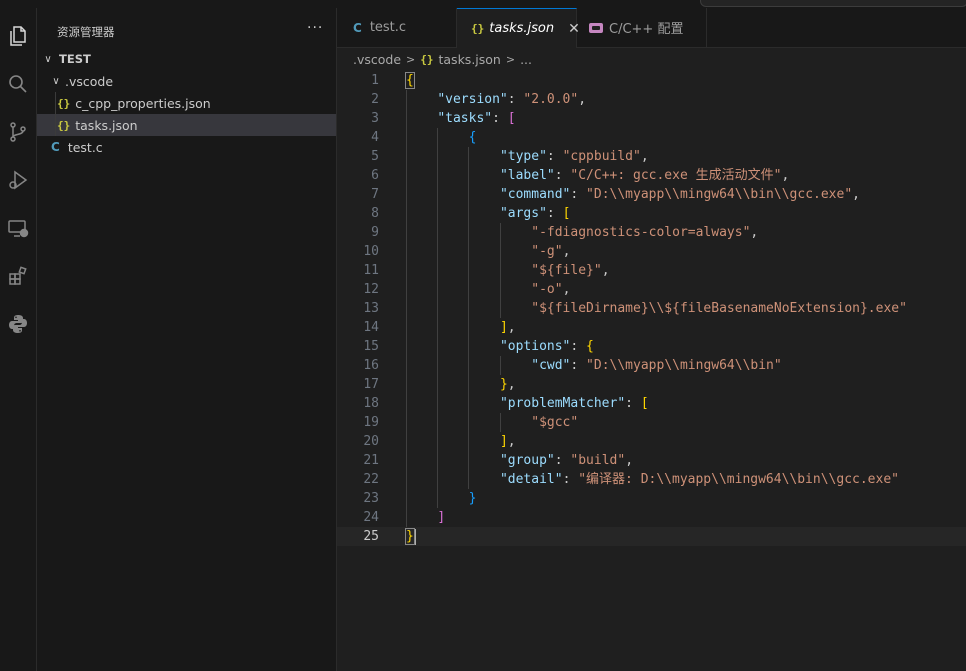  I want to click on remote-explorer-icon, so click(18, 228).